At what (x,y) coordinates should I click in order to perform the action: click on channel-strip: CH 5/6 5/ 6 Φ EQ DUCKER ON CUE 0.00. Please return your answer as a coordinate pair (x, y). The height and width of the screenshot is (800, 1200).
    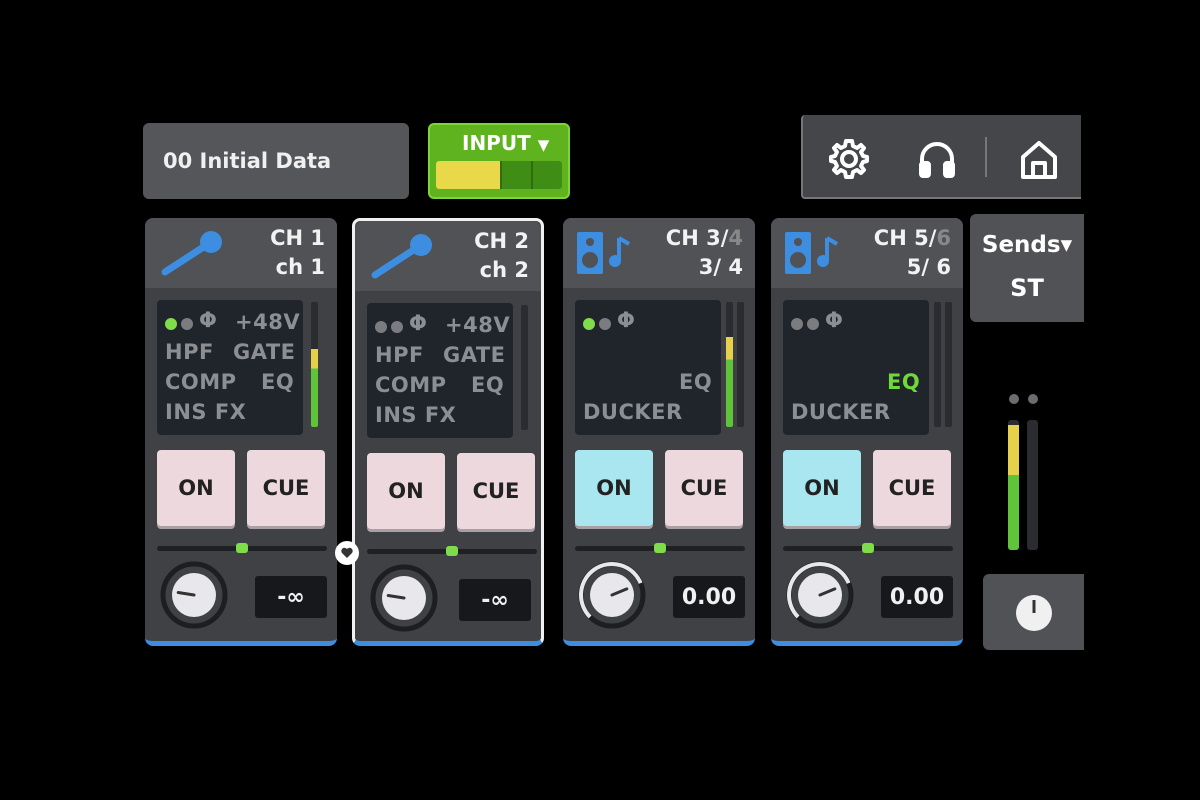
    Looking at the image, I should click on (867, 432).